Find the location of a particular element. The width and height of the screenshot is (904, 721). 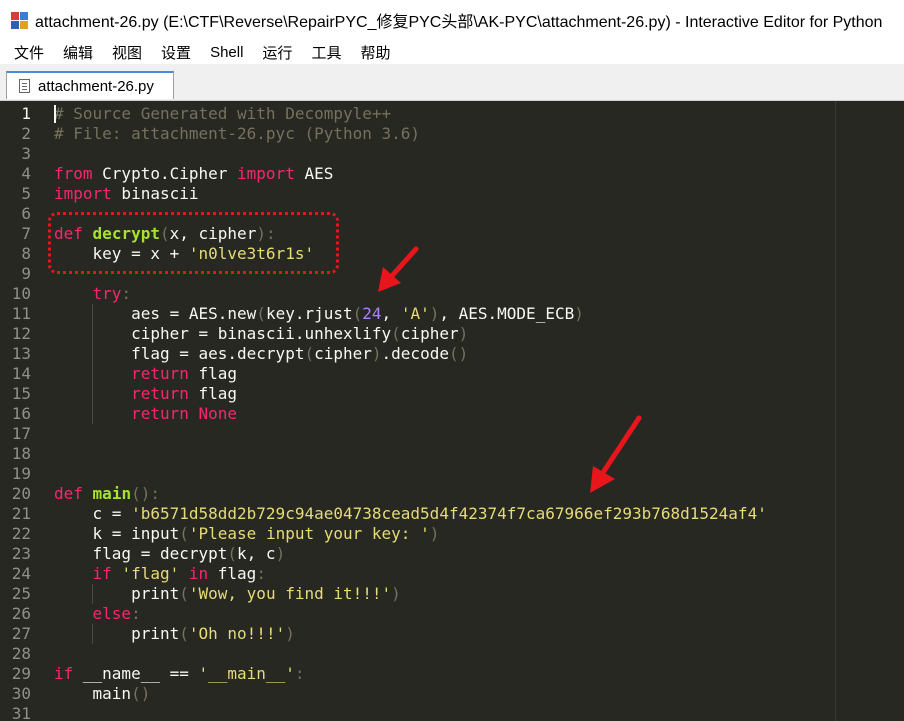

menu-help: 帮助 is located at coordinates (375, 52).